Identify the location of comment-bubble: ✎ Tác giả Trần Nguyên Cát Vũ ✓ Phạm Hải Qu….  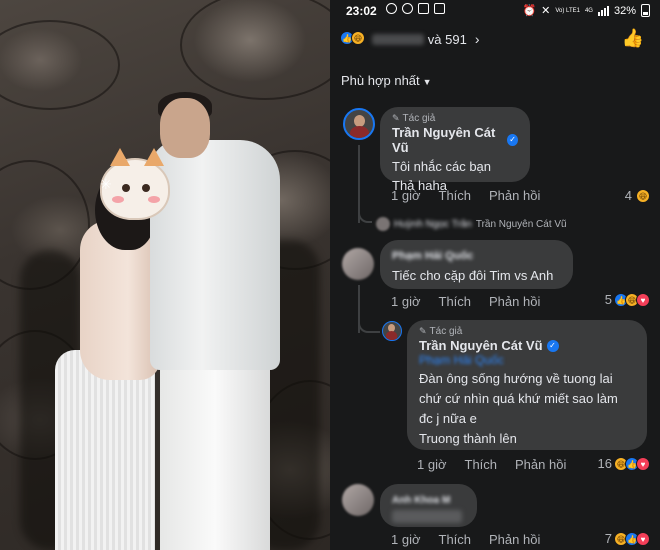
(527, 385).